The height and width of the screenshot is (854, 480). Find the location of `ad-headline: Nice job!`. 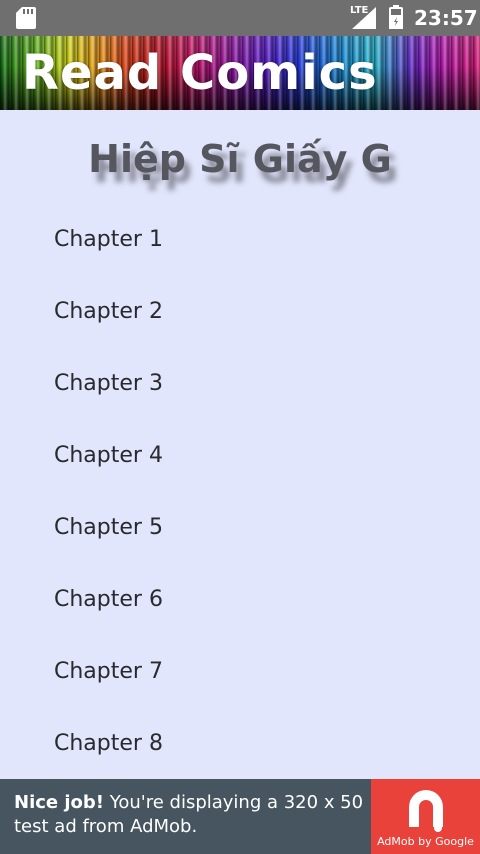

ad-headline: Nice job! is located at coordinates (59, 802).